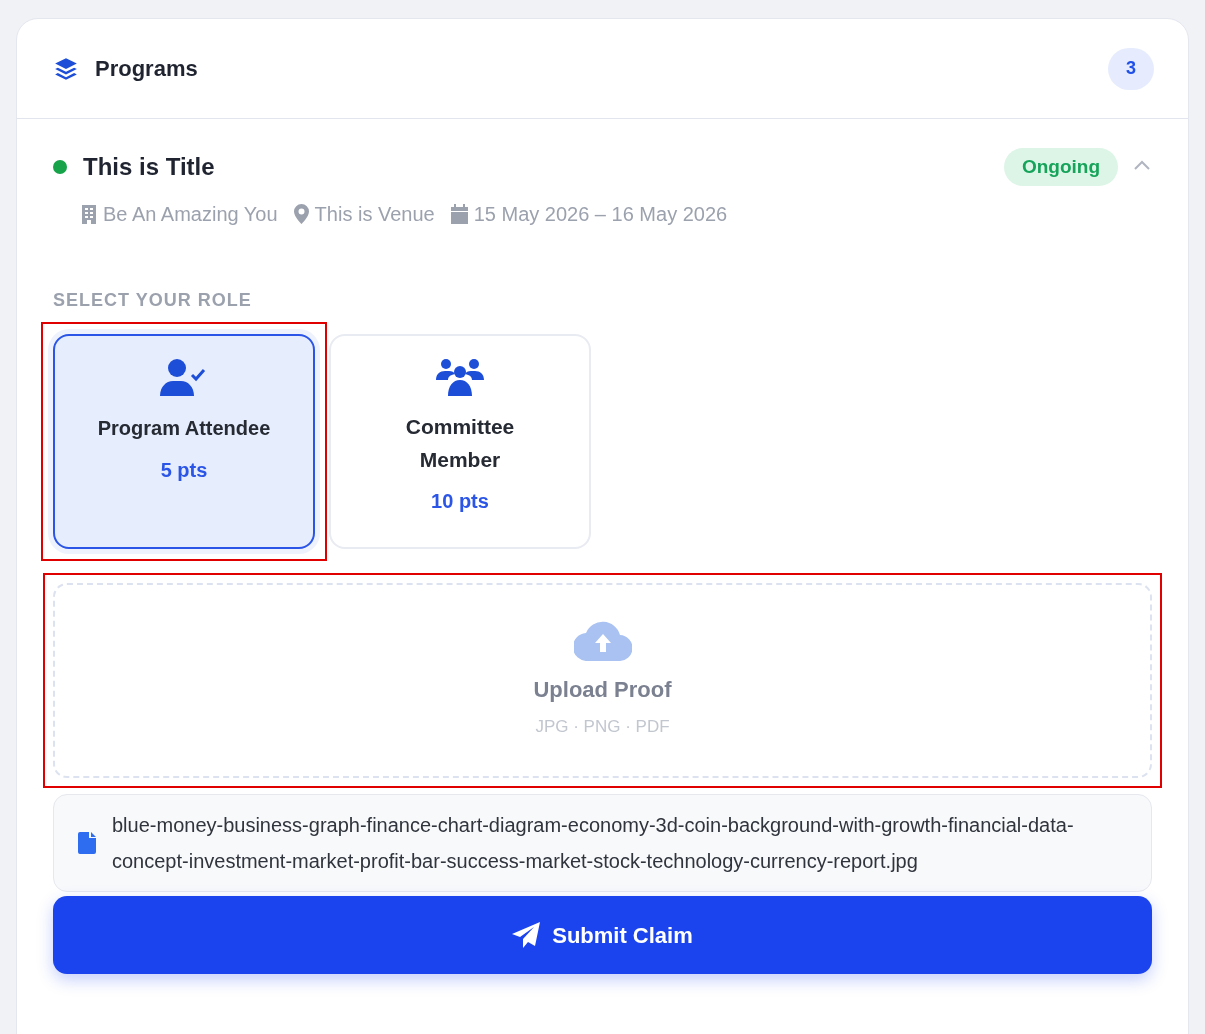  What do you see at coordinates (1131, 68) in the screenshot?
I see `count-badge: 3` at bounding box center [1131, 68].